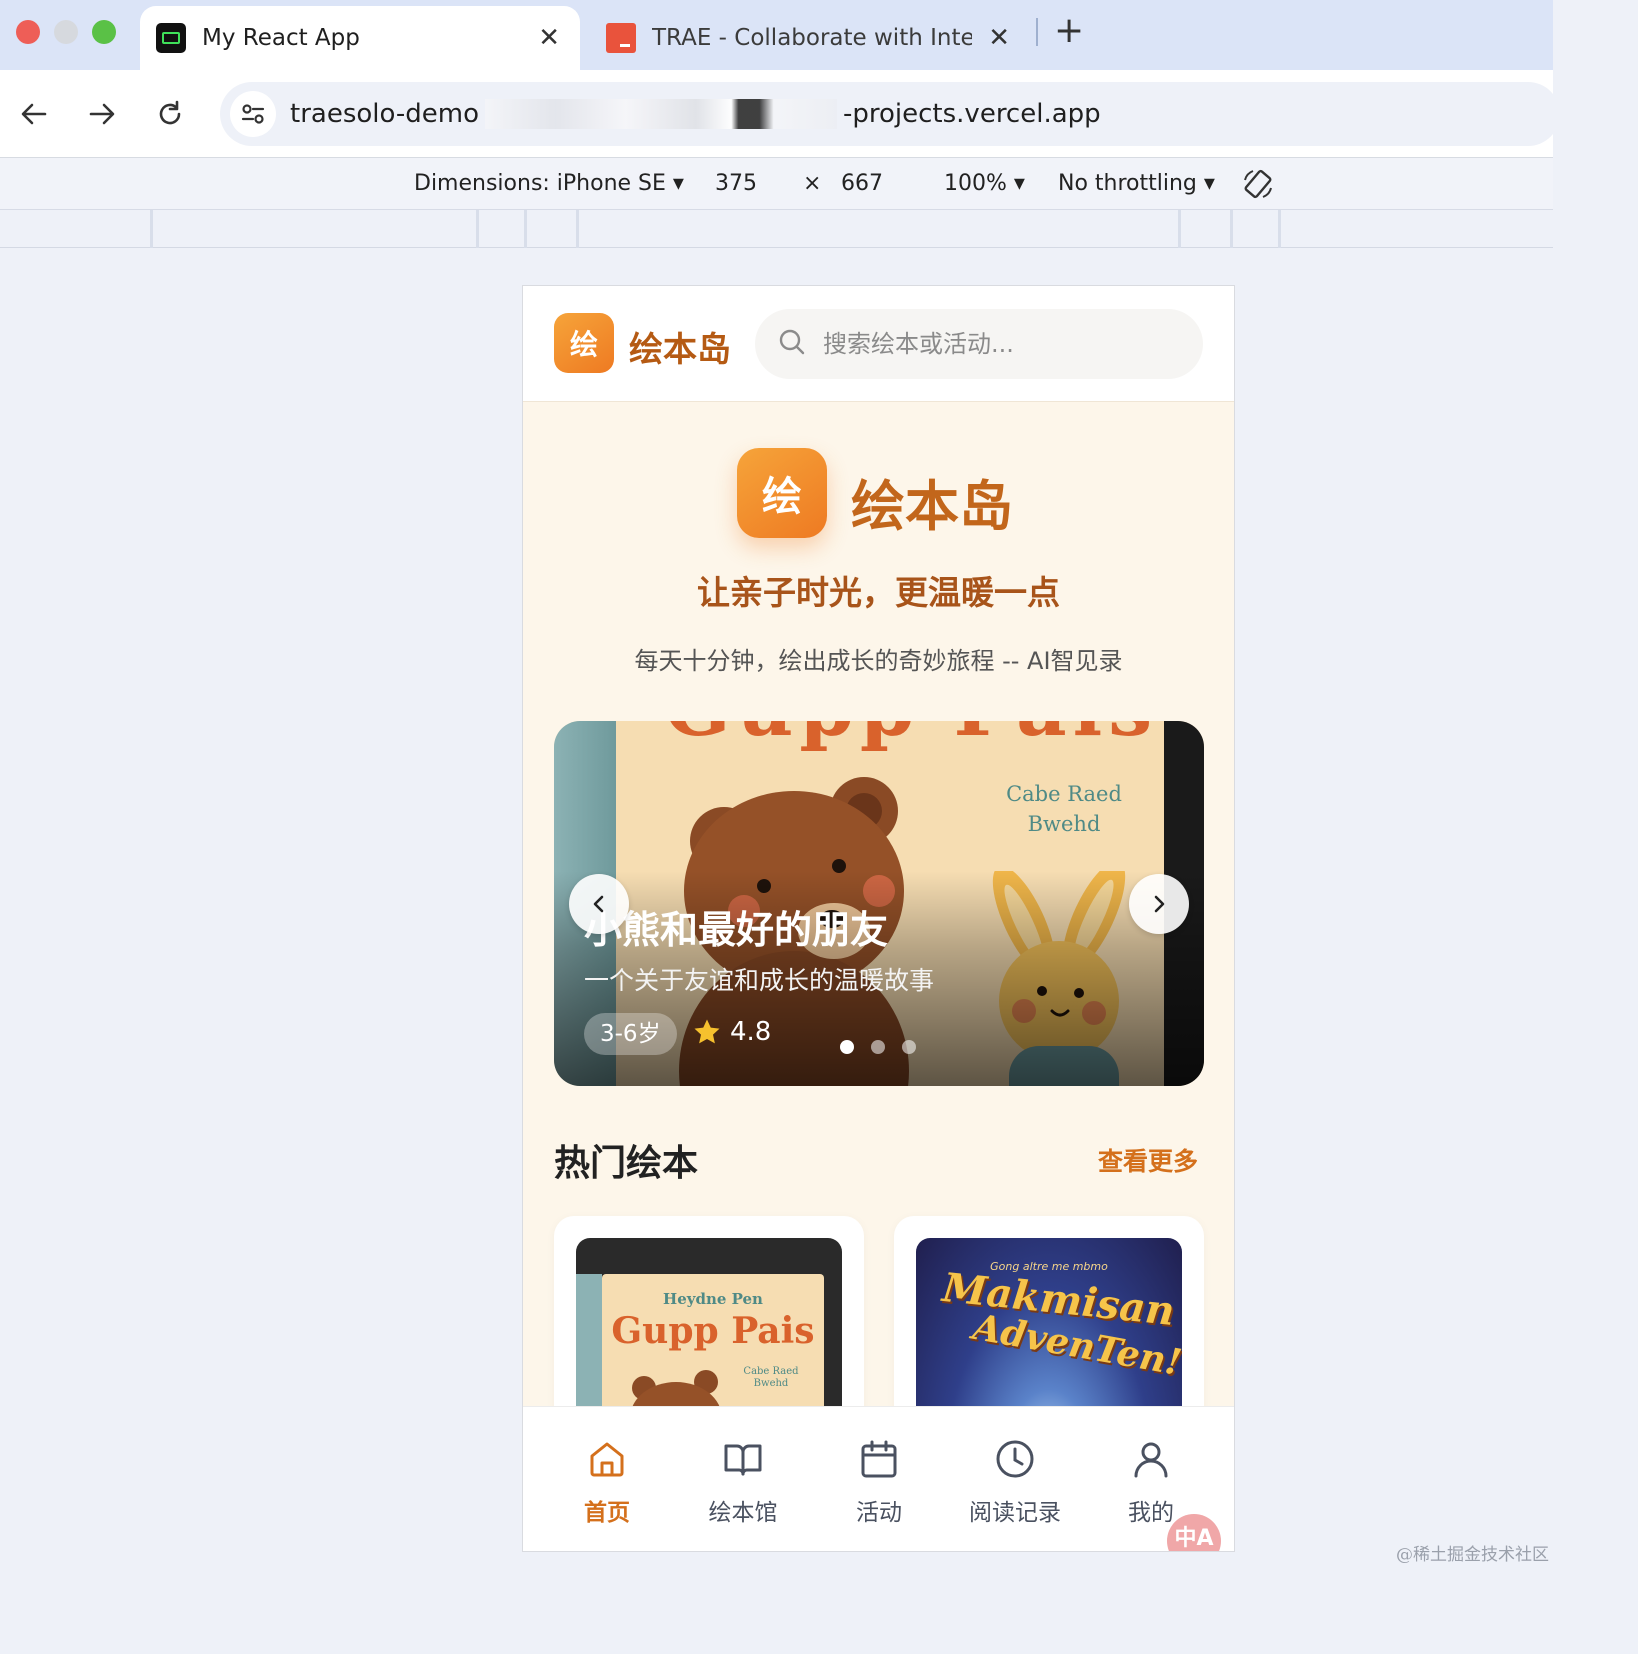 This screenshot has width=1638, height=1654. Describe the element at coordinates (879, 1513) in the screenshot. I see `nav-label: 活动` at that location.